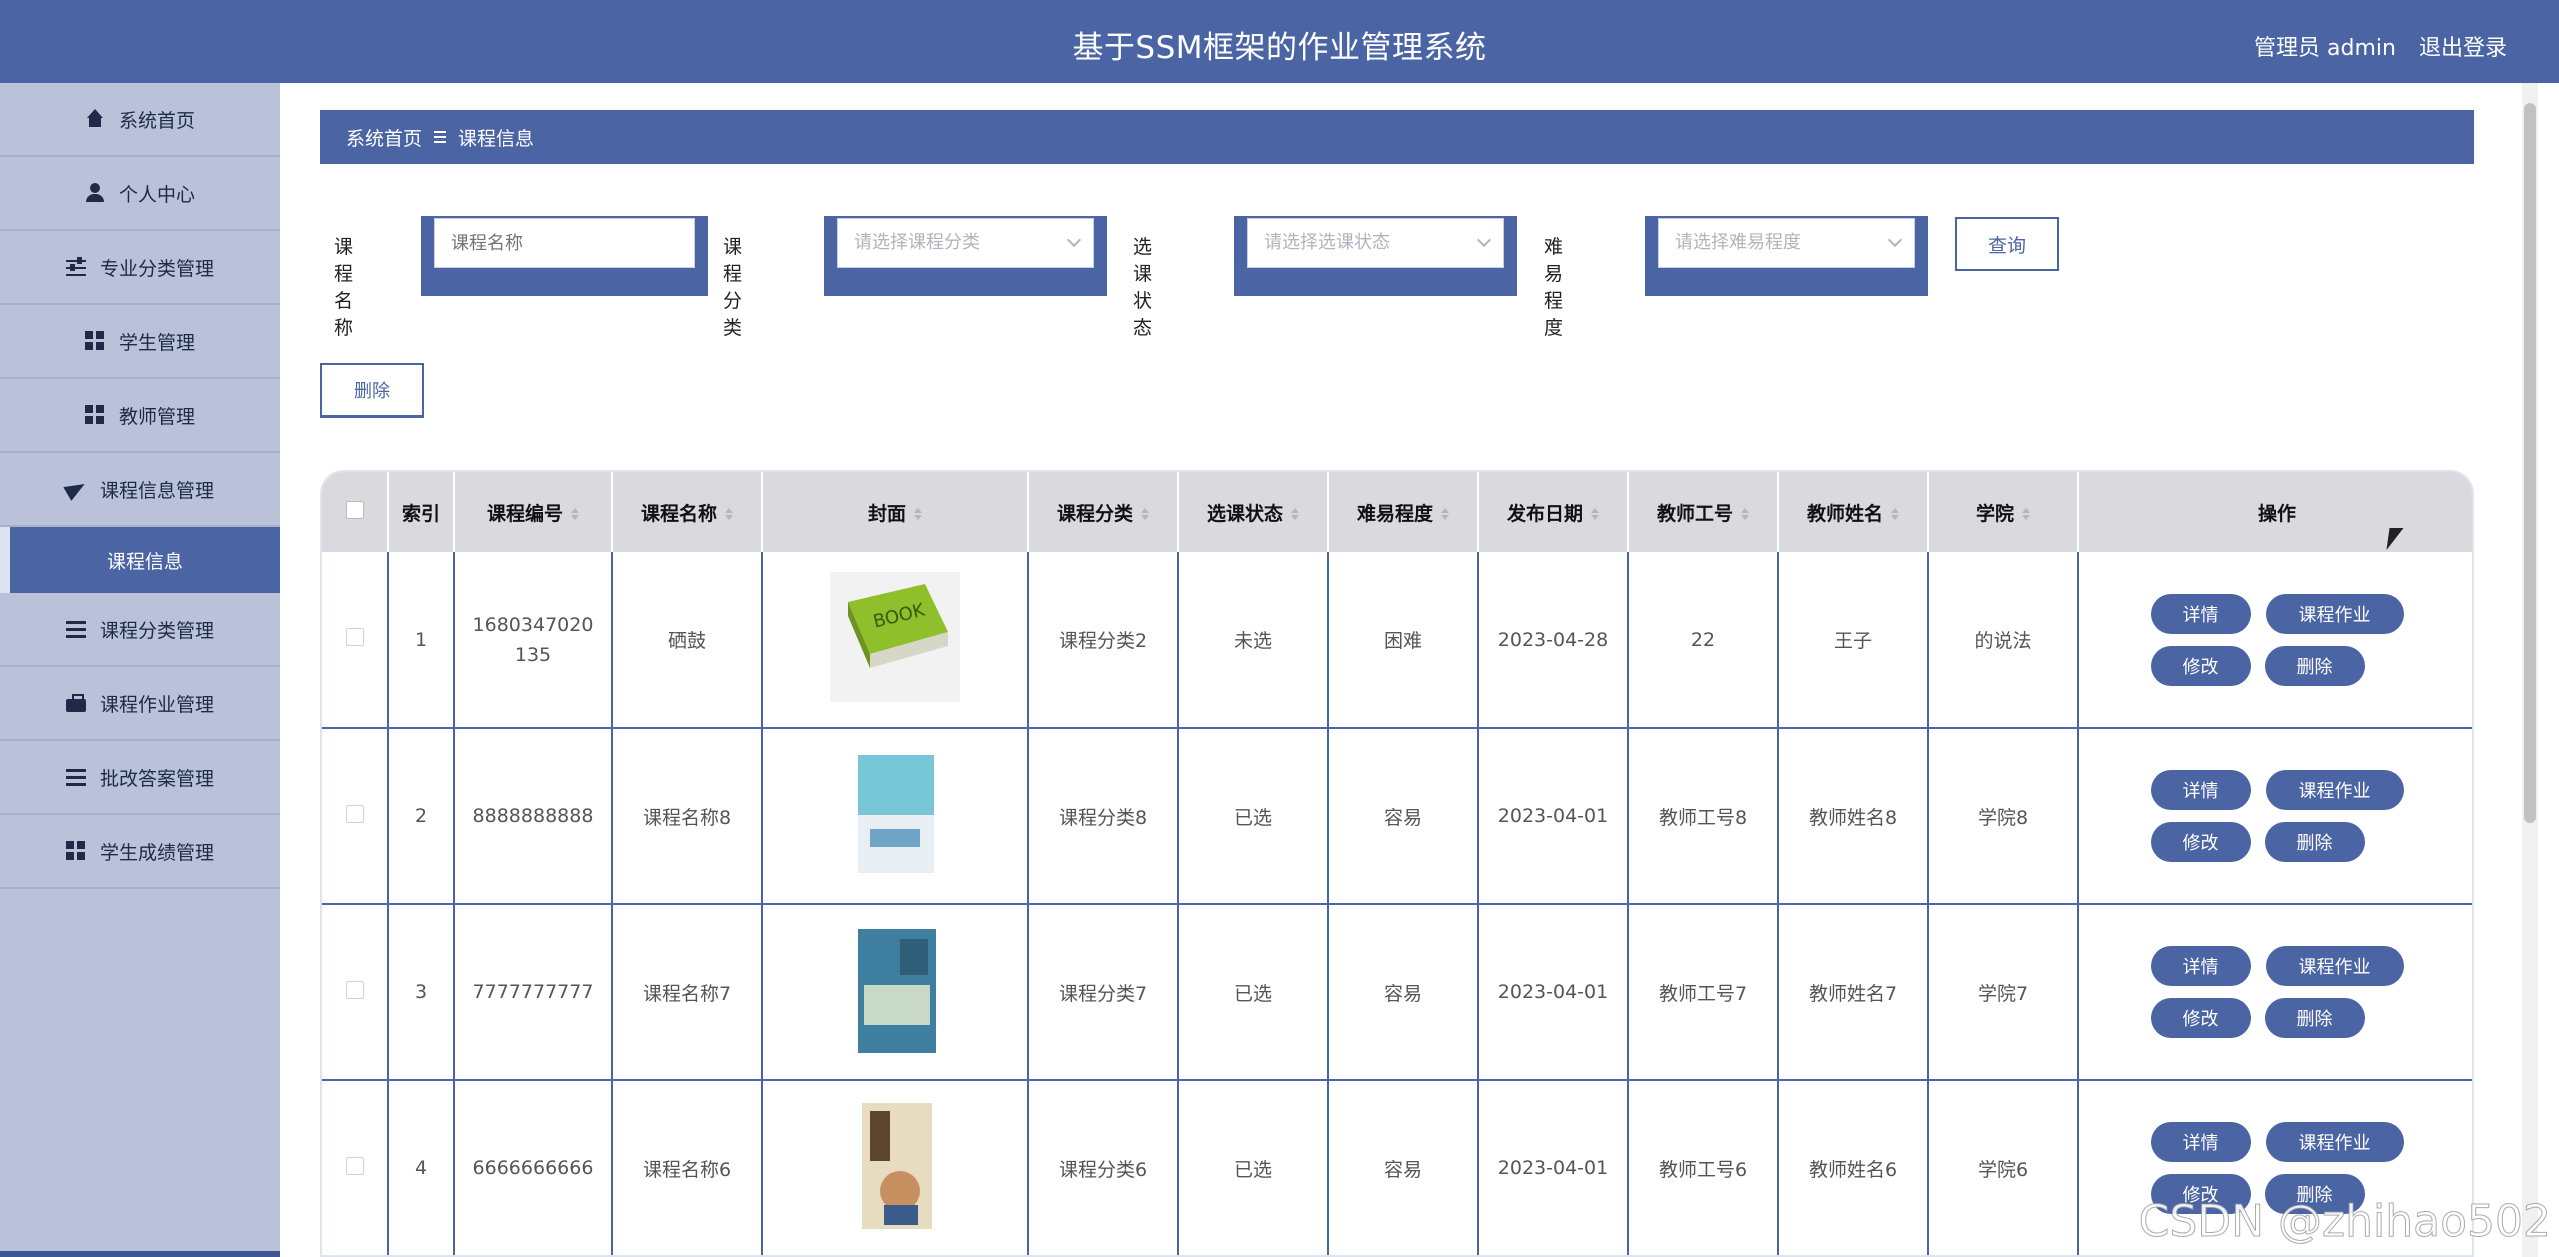 This screenshot has width=2559, height=1257. What do you see at coordinates (533, 1167) in the screenshot?
I see `course-code-cell: 6666666666` at bounding box center [533, 1167].